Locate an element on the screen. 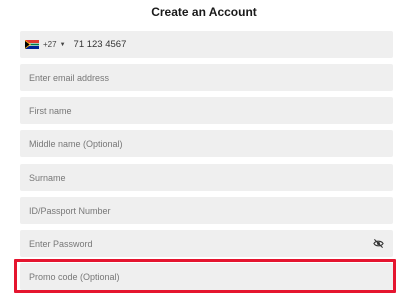 The height and width of the screenshot is (297, 408). password-field-wrapper is located at coordinates (206, 243).